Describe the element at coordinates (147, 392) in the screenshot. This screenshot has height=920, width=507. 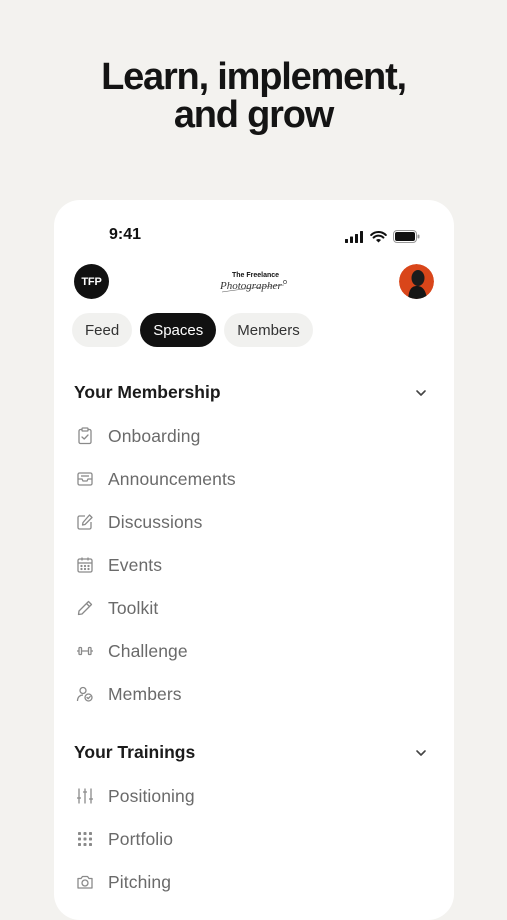
I see `membership-section-title: Your Membership` at that location.